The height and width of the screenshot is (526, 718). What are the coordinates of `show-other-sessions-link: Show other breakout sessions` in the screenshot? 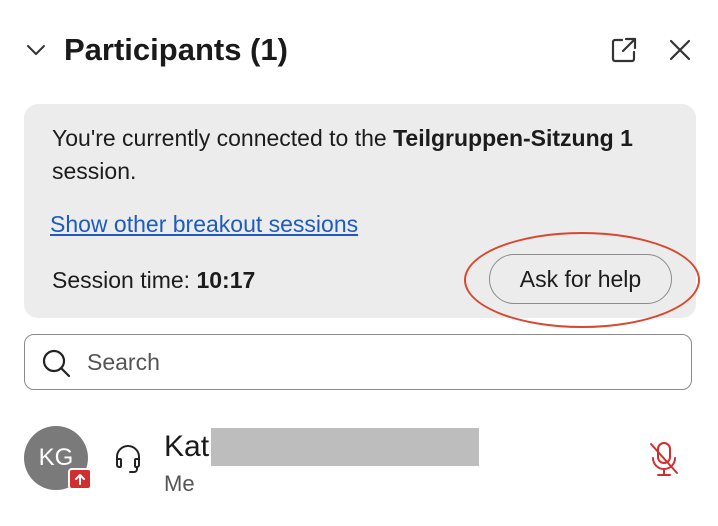 It's located at (204, 224).